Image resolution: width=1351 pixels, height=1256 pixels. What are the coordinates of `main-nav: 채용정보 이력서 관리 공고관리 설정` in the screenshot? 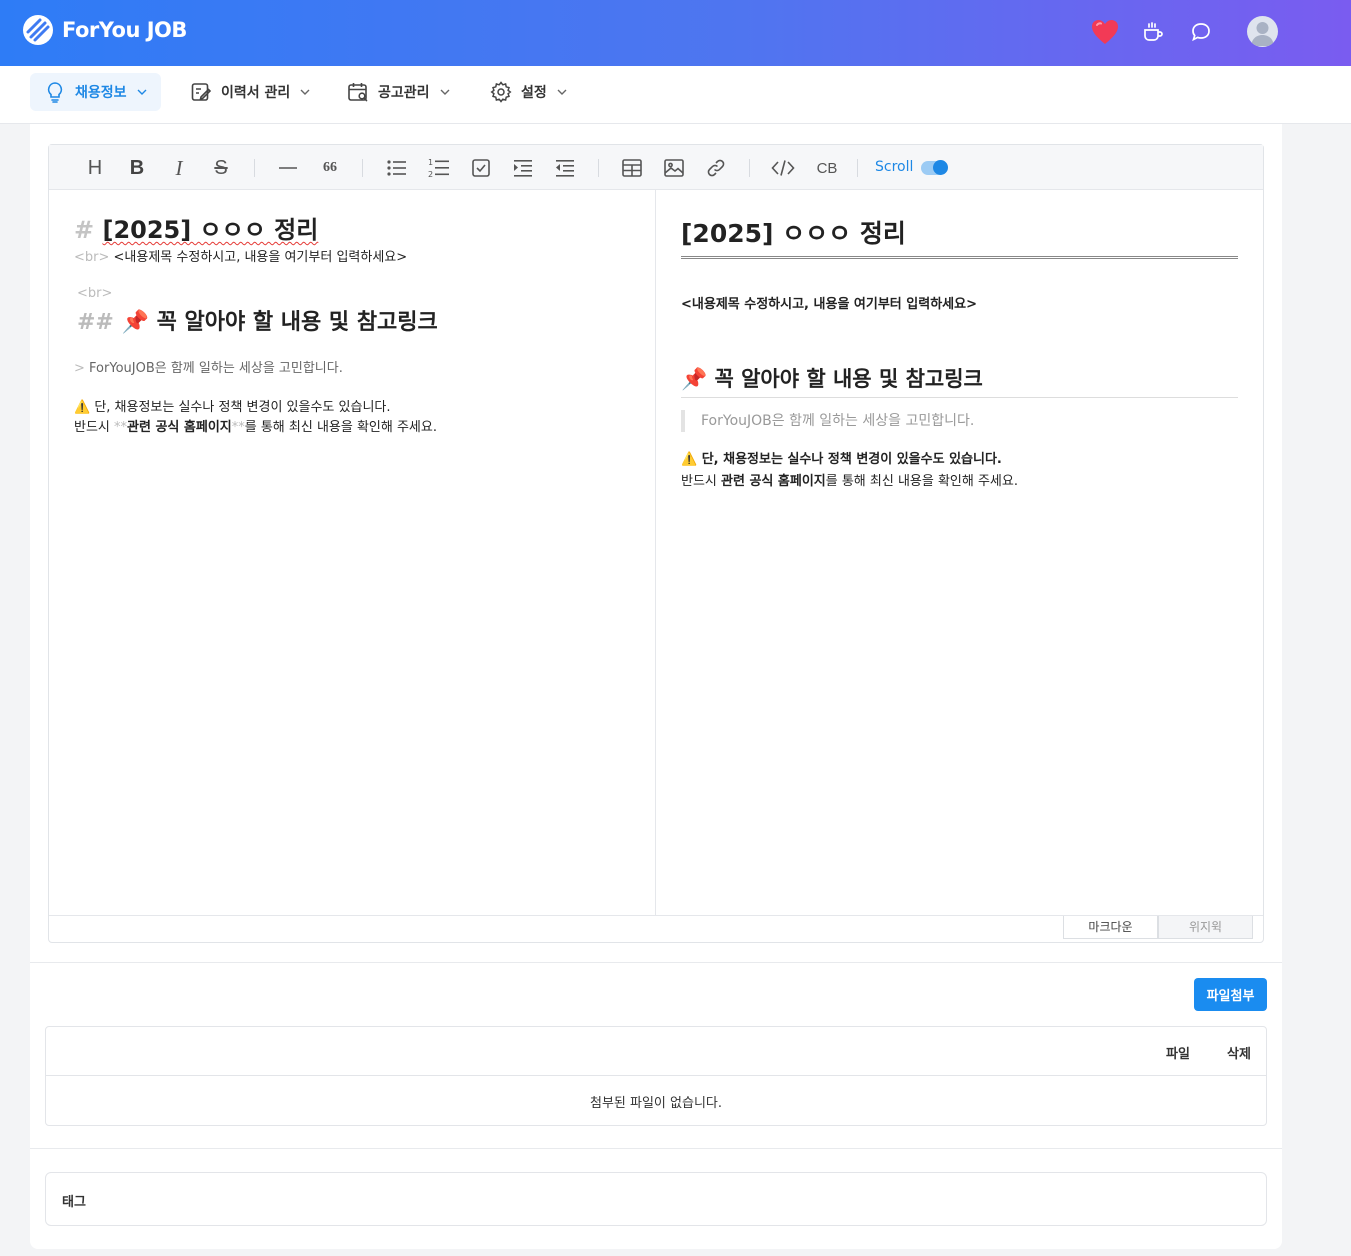 It's located at (675, 95).